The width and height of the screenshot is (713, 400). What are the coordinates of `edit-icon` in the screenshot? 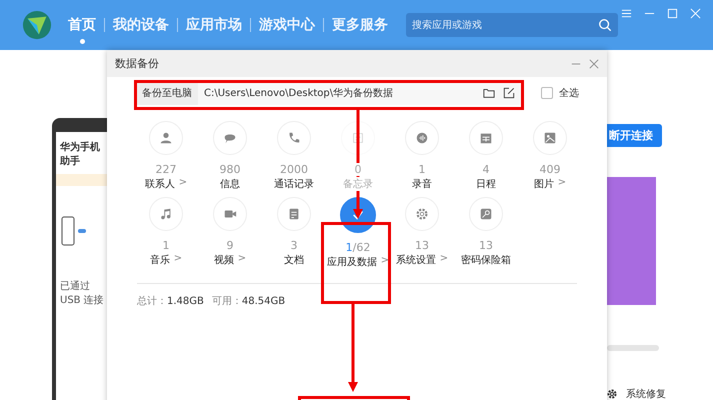 It's located at (509, 93).